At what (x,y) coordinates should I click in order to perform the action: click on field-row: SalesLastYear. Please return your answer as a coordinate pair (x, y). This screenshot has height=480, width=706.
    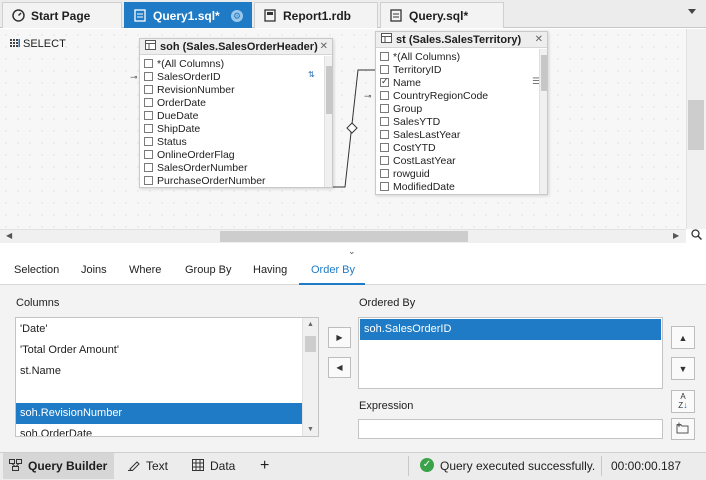
    Looking at the image, I should click on (461, 134).